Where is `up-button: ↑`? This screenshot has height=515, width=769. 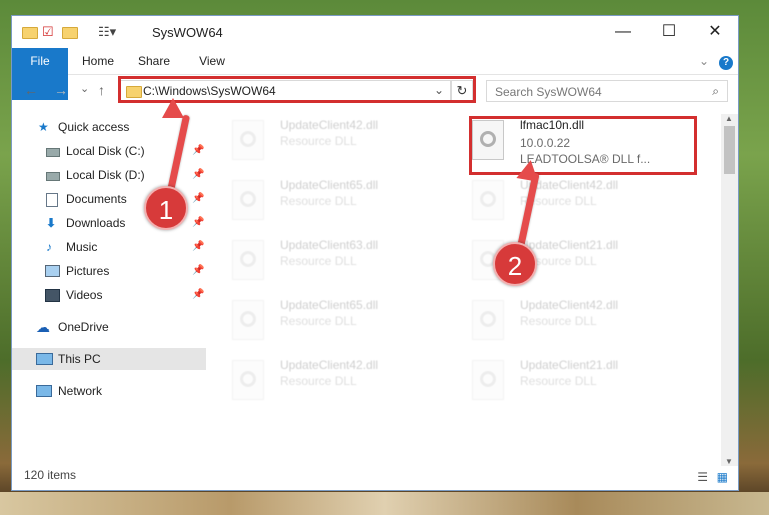 up-button: ↑ is located at coordinates (101, 90).